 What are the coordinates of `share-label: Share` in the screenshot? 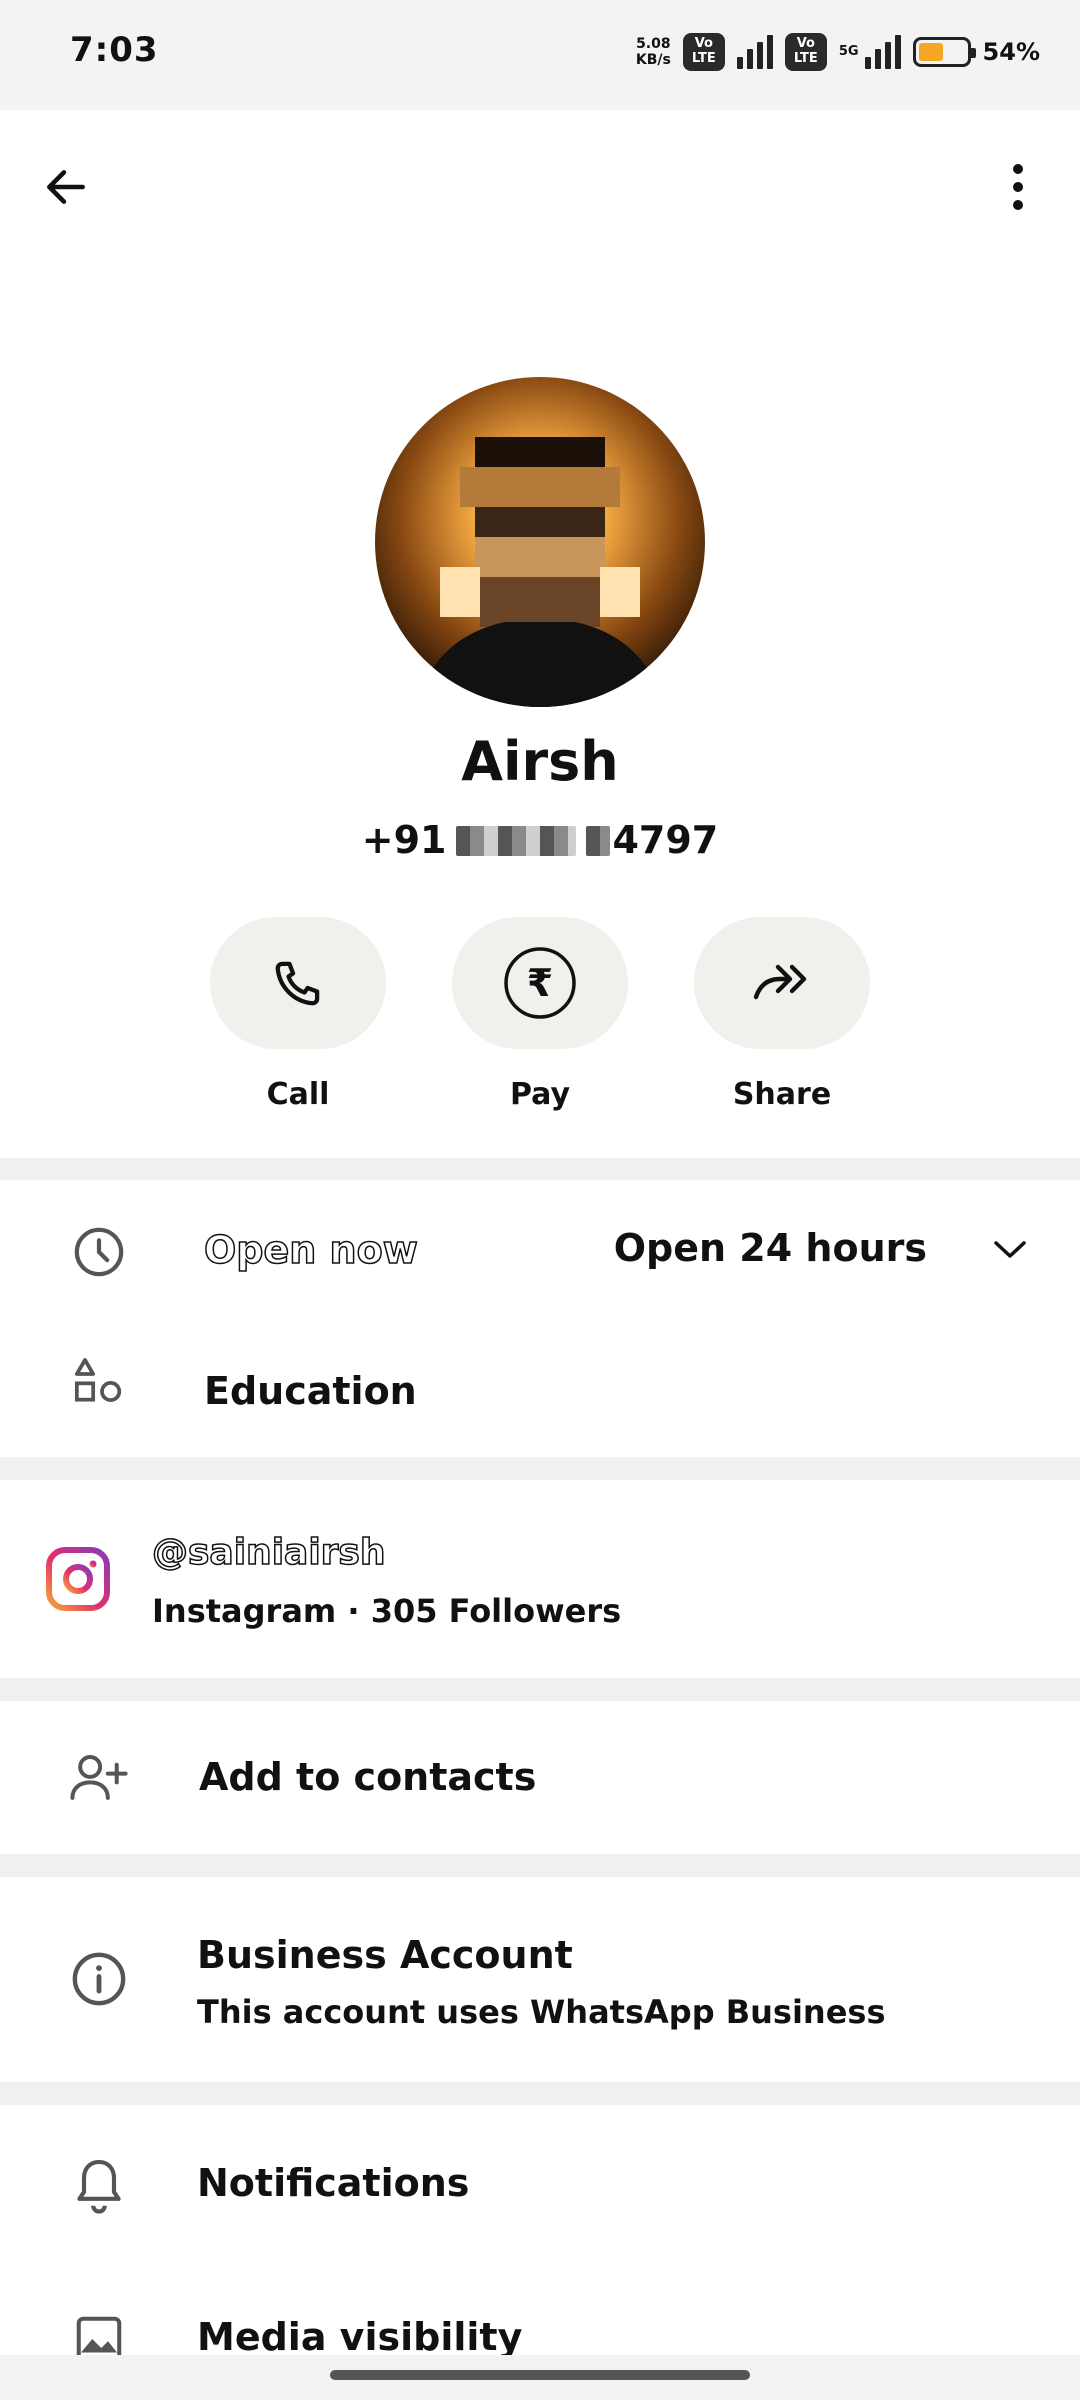 It's located at (782, 1094).